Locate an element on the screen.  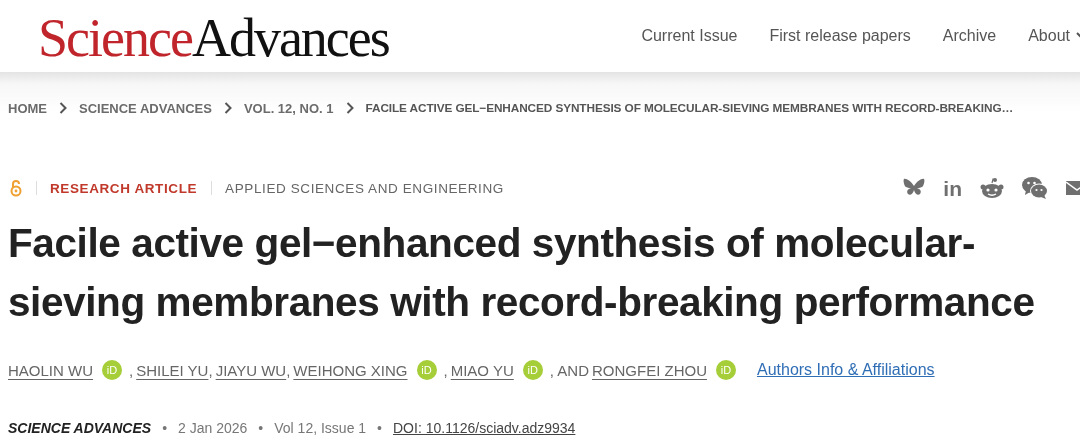
nav-link: About is located at coordinates (1054, 36).